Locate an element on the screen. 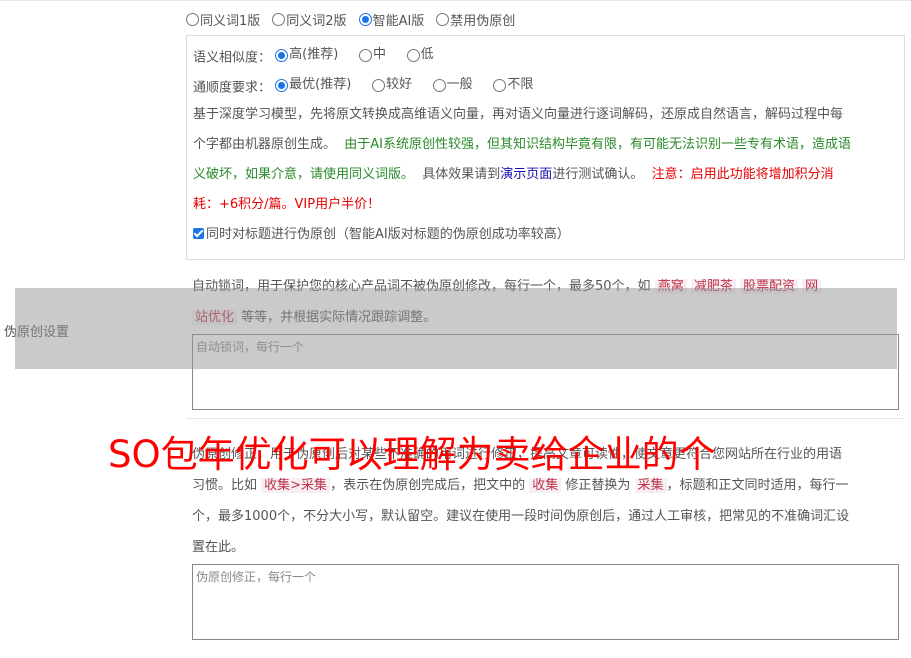  fluency-label: 通顺度要求： is located at coordinates (232, 88).